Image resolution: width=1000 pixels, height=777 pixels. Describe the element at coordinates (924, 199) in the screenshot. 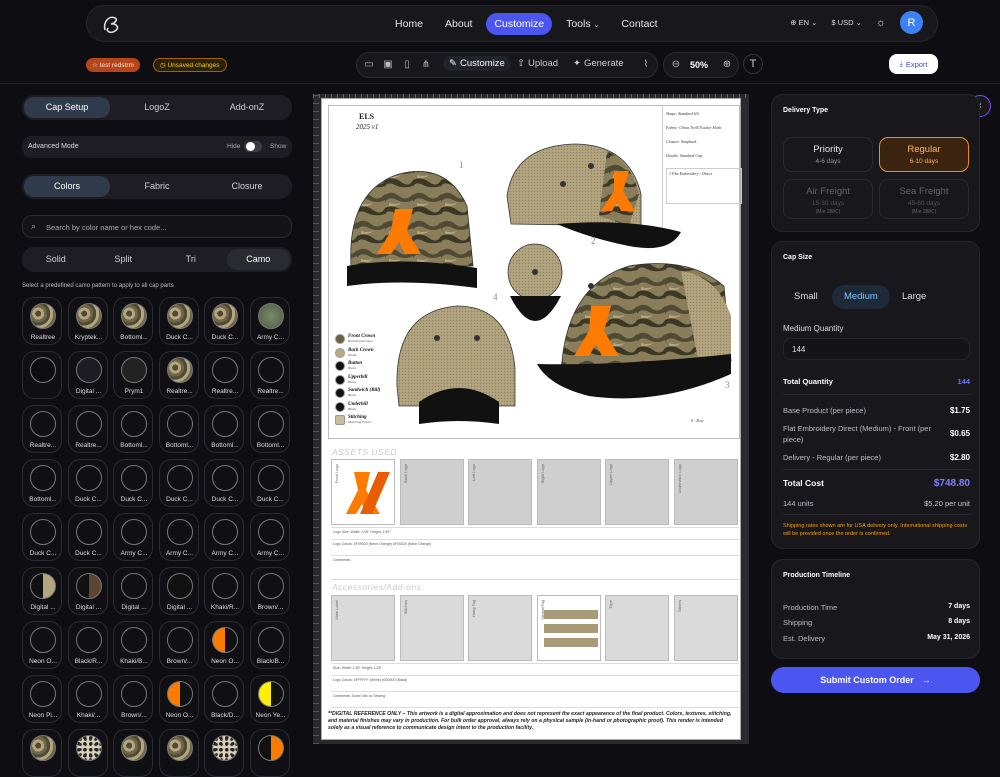

I see `delivery-sea-freight: Sea Freight 45-60 days (Min 288C)` at that location.